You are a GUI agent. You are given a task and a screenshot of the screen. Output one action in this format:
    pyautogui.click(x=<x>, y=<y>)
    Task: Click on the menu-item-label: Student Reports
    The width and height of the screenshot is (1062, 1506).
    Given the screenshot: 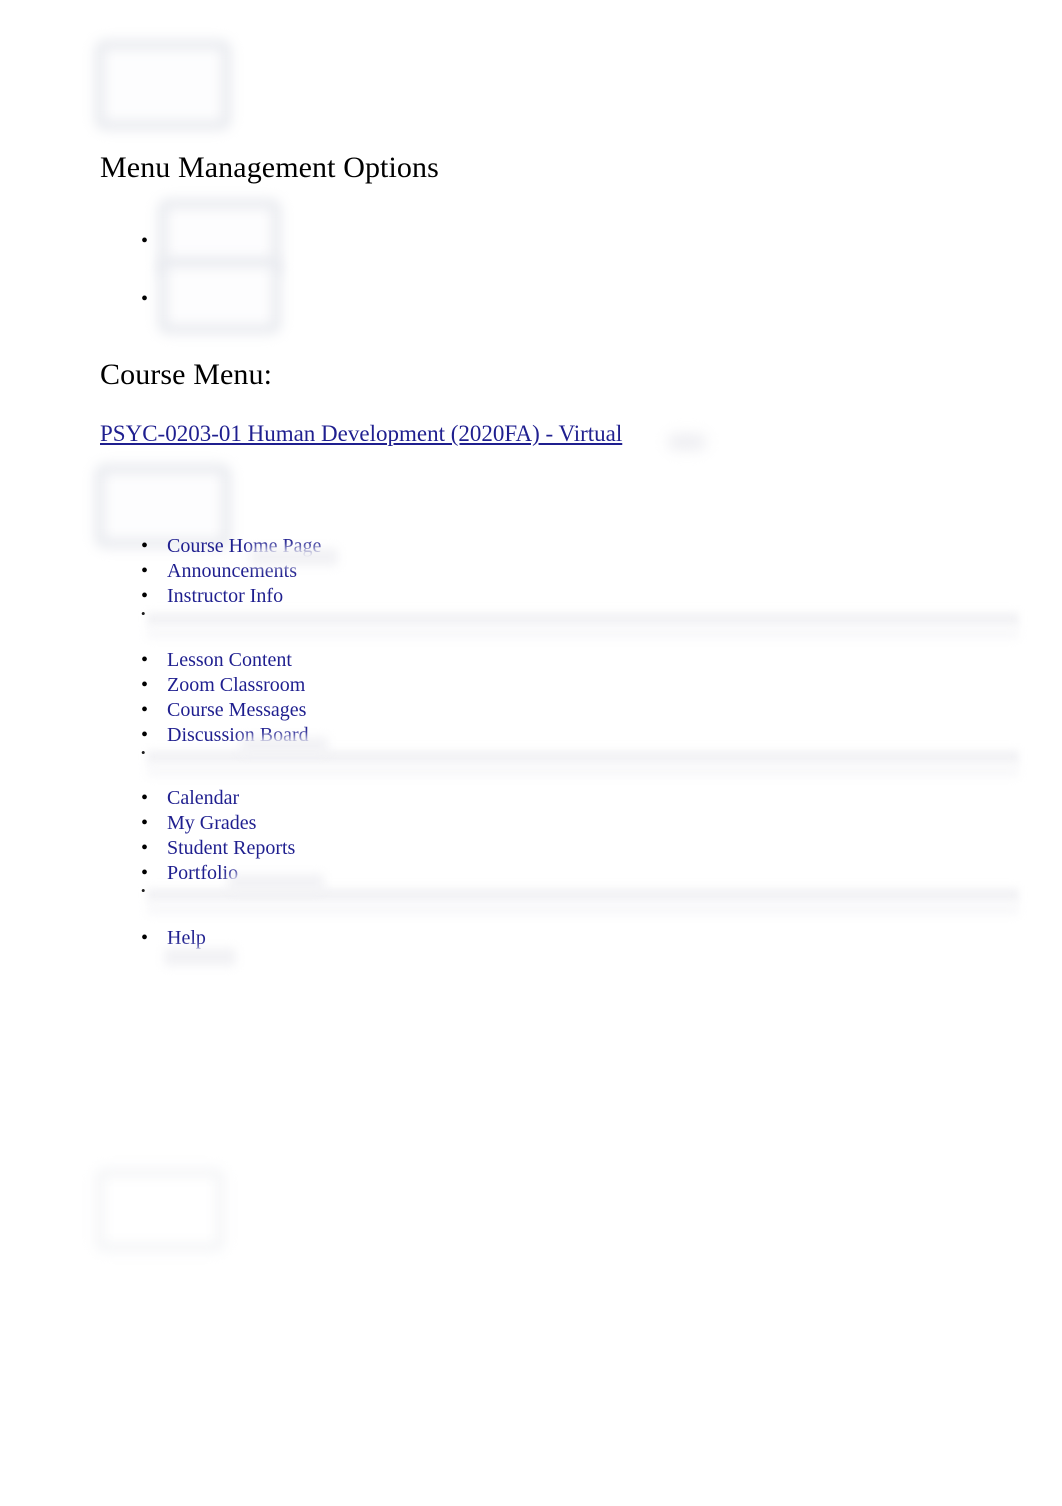 What is the action you would take?
    pyautogui.click(x=231, y=848)
    